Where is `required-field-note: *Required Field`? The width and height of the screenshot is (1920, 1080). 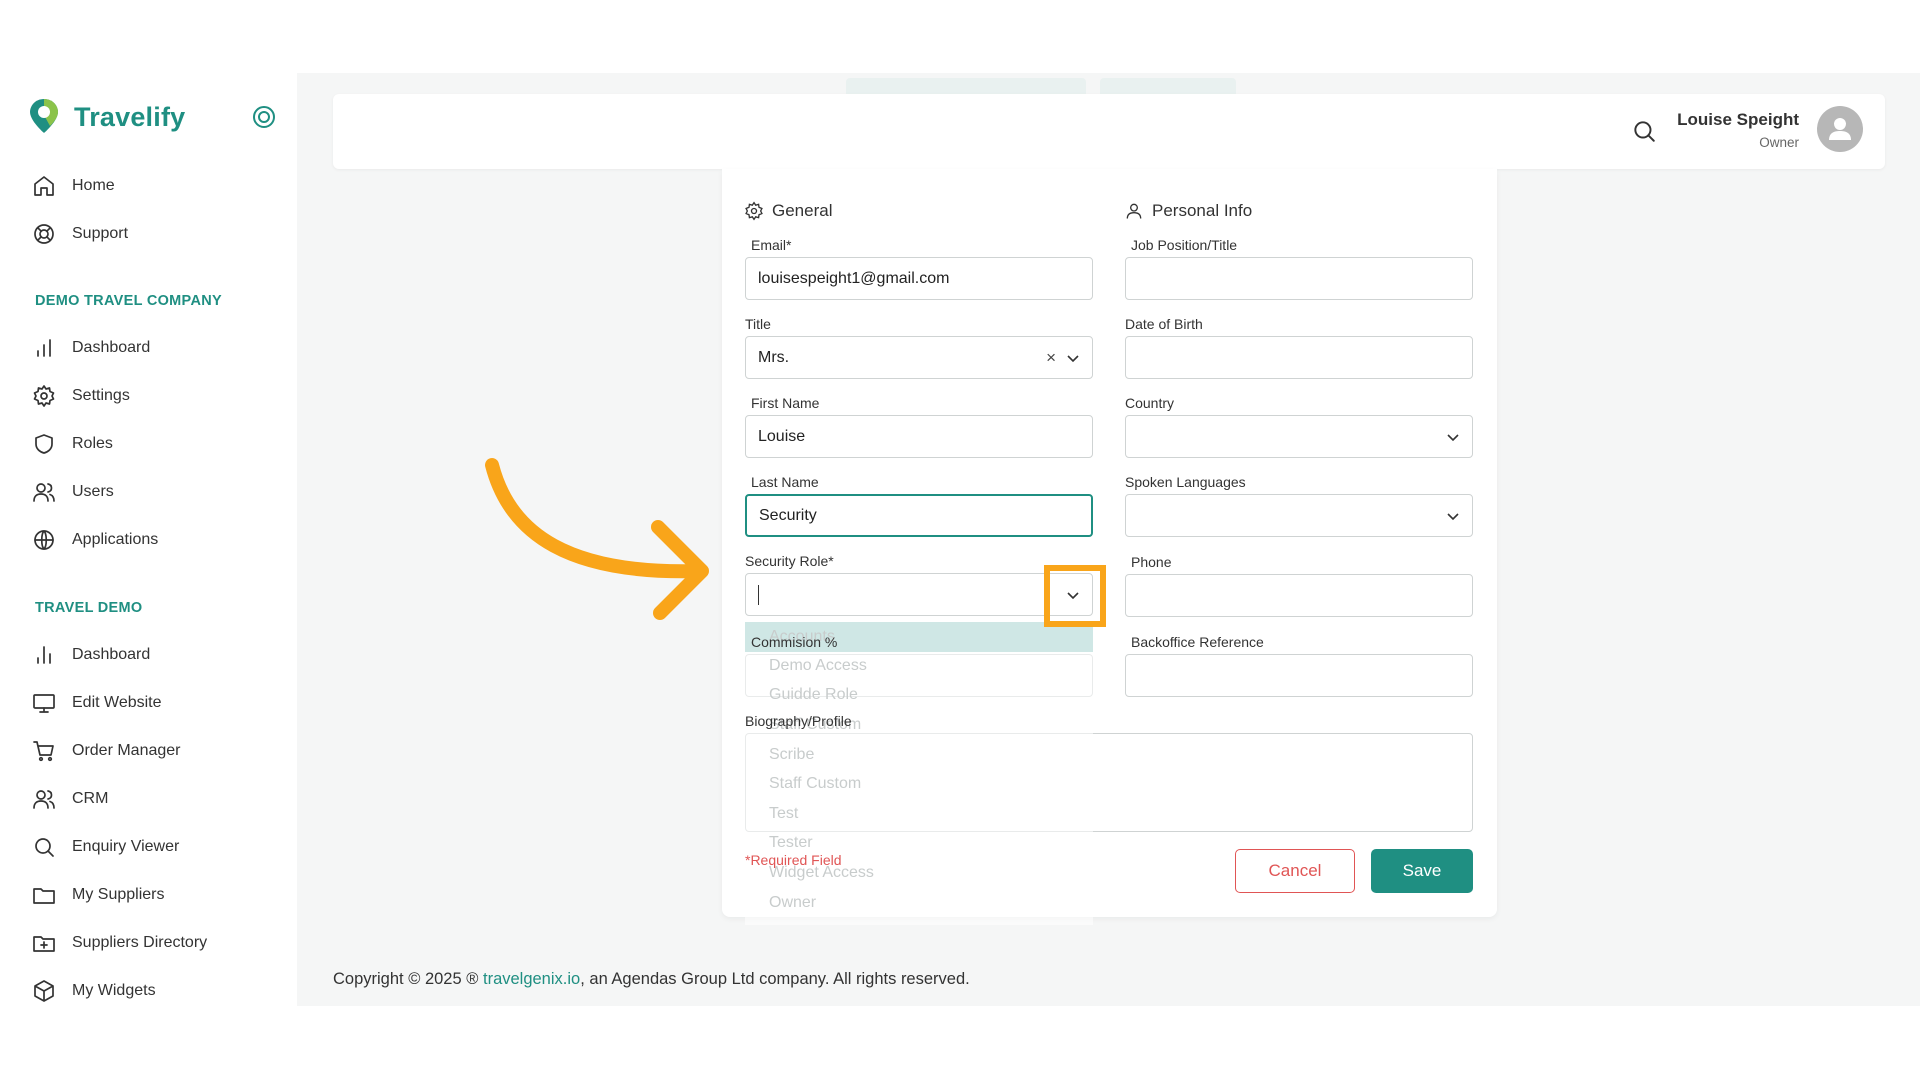
required-field-note: *Required Field is located at coordinates (793, 860).